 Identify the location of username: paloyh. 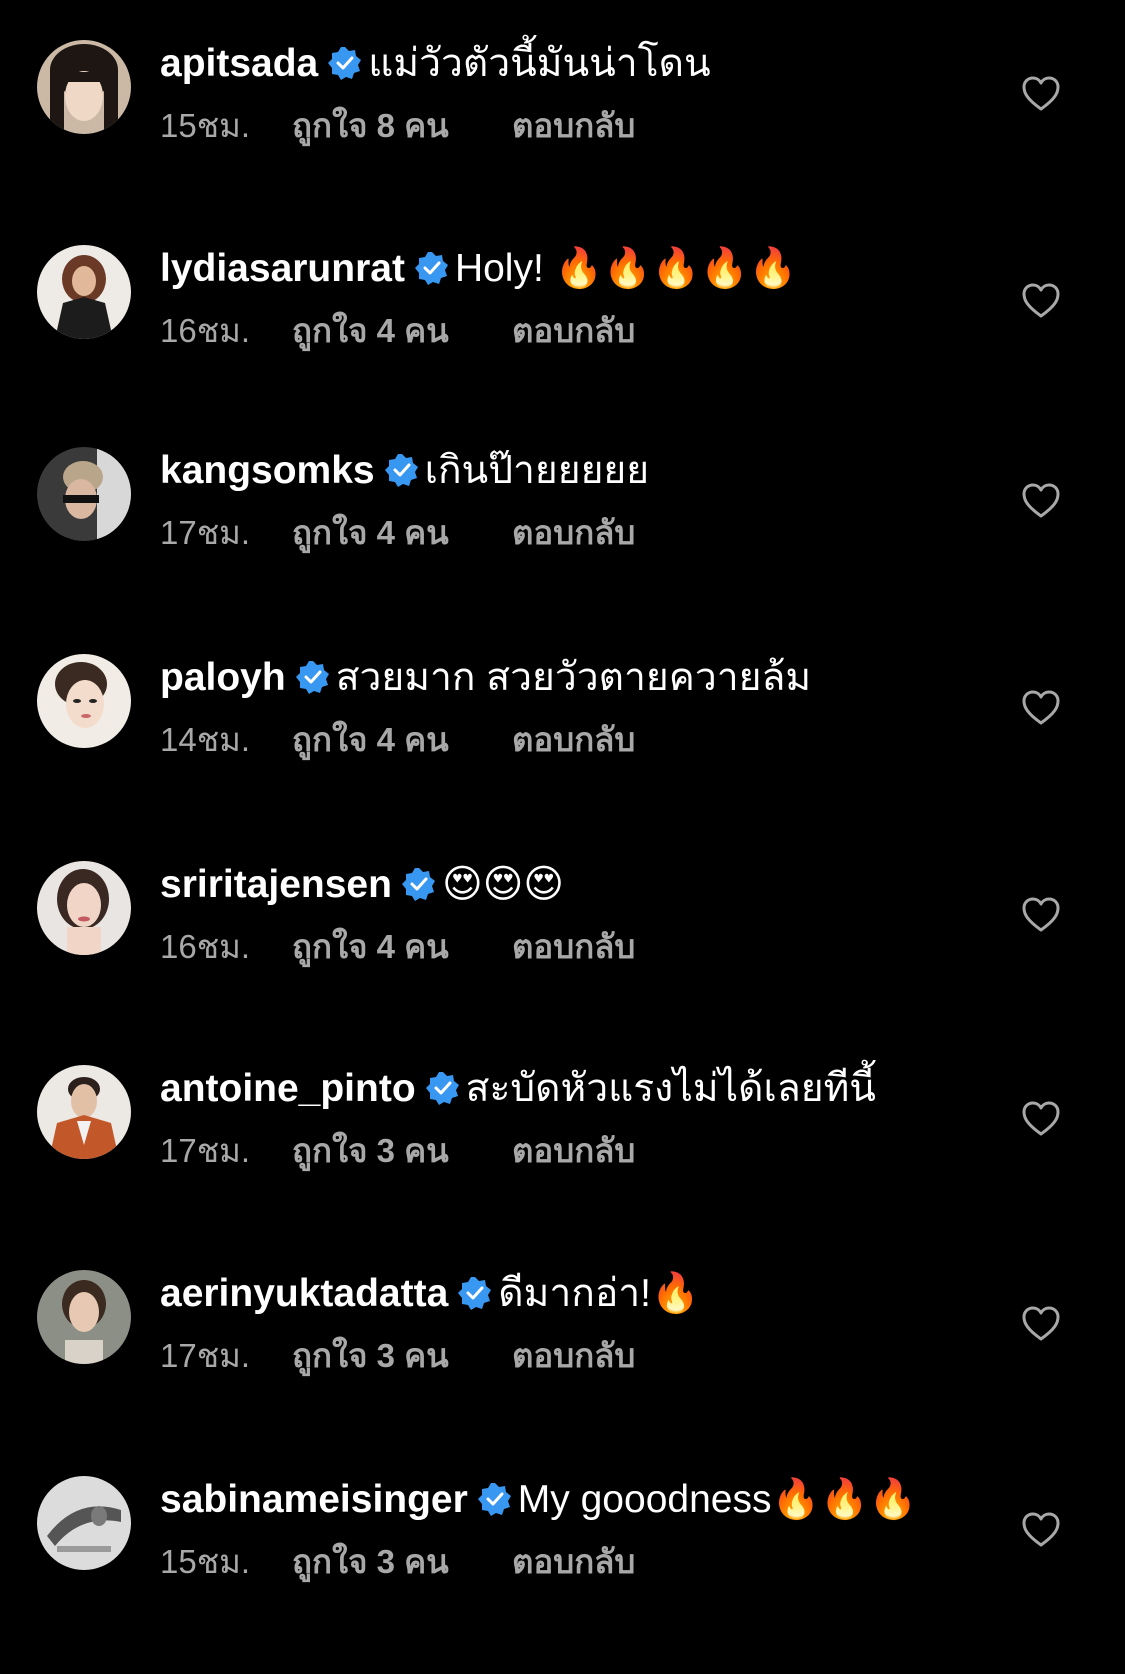
(223, 677).